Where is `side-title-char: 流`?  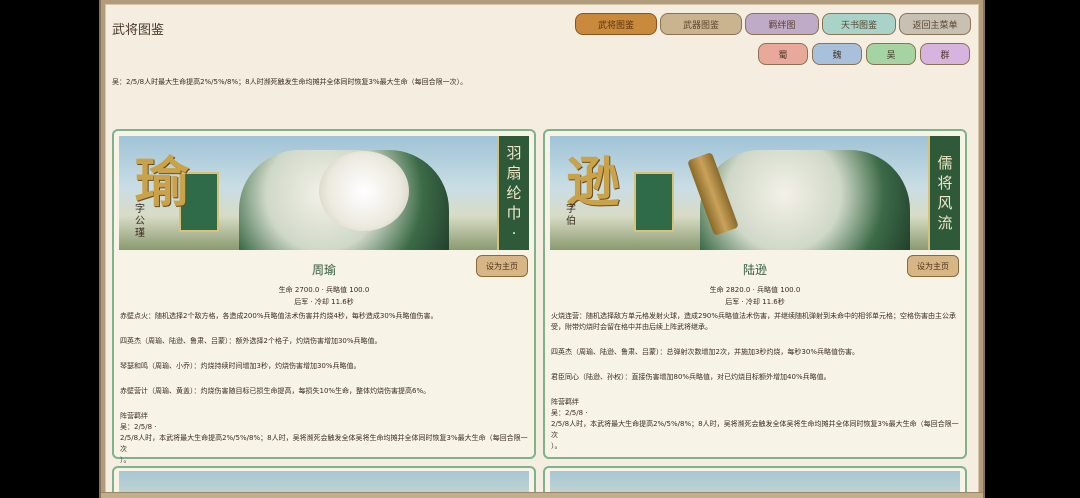
side-title-char: 流 is located at coordinates (945, 223).